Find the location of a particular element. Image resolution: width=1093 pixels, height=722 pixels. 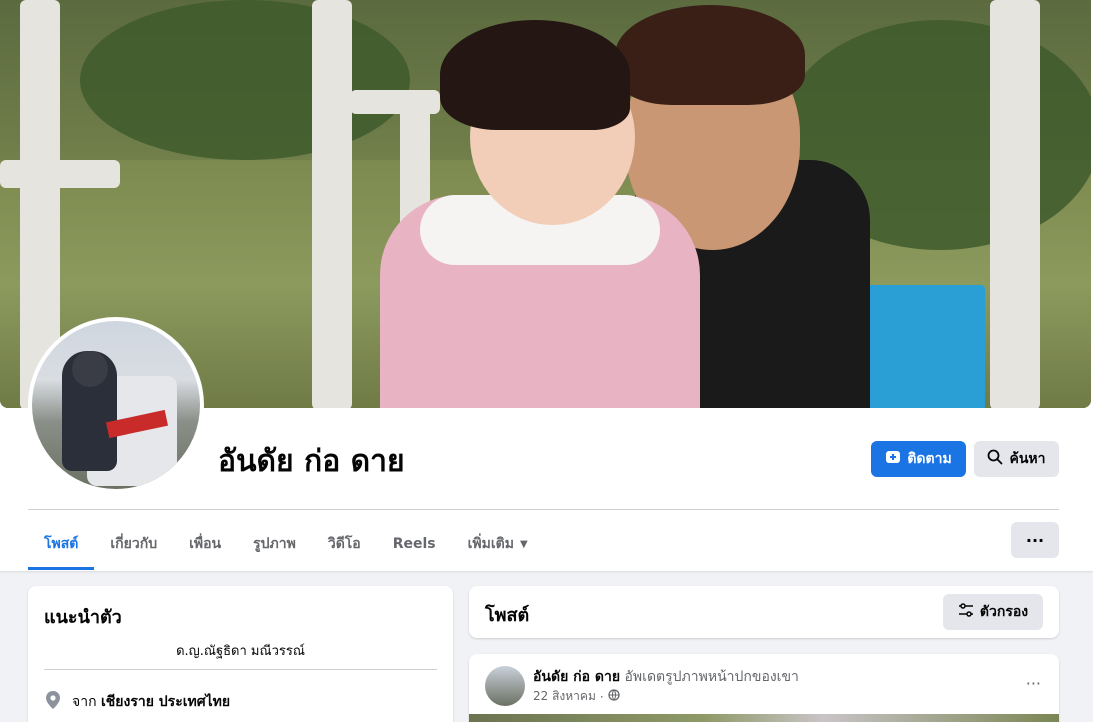

filter-icon is located at coordinates (966, 612).